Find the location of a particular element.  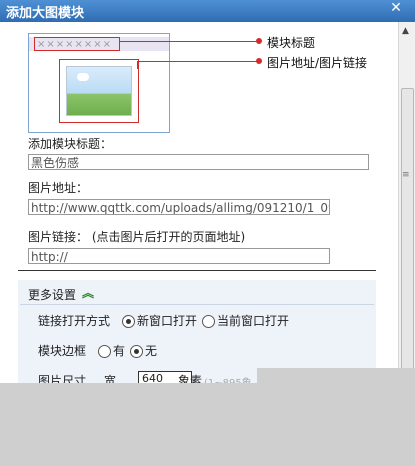

more-settings-header: 更多设置 is located at coordinates (52, 294).